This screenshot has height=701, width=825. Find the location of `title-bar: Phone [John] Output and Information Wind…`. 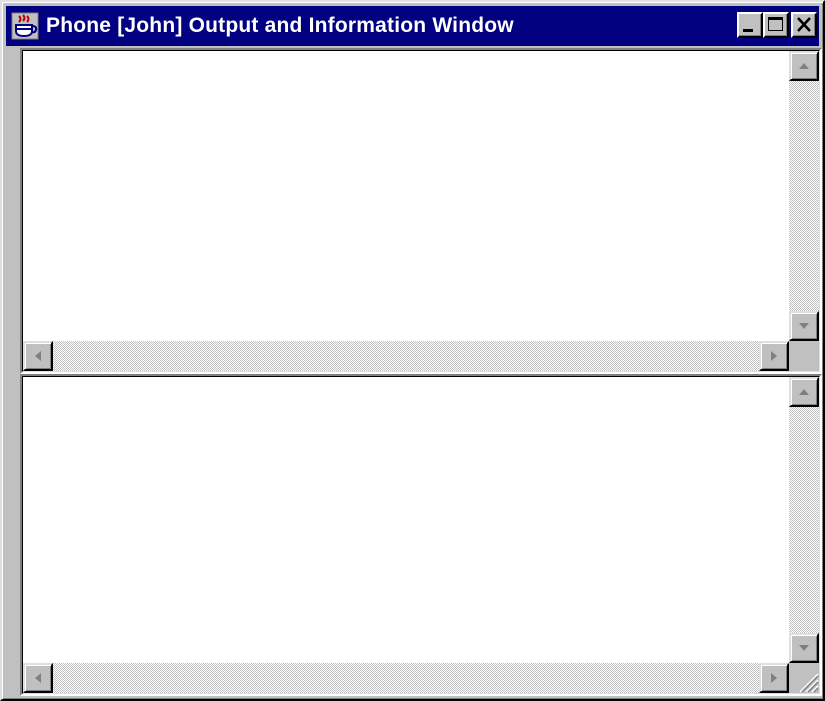

title-bar: Phone [John] Output and Information Wind… is located at coordinates (412, 26).